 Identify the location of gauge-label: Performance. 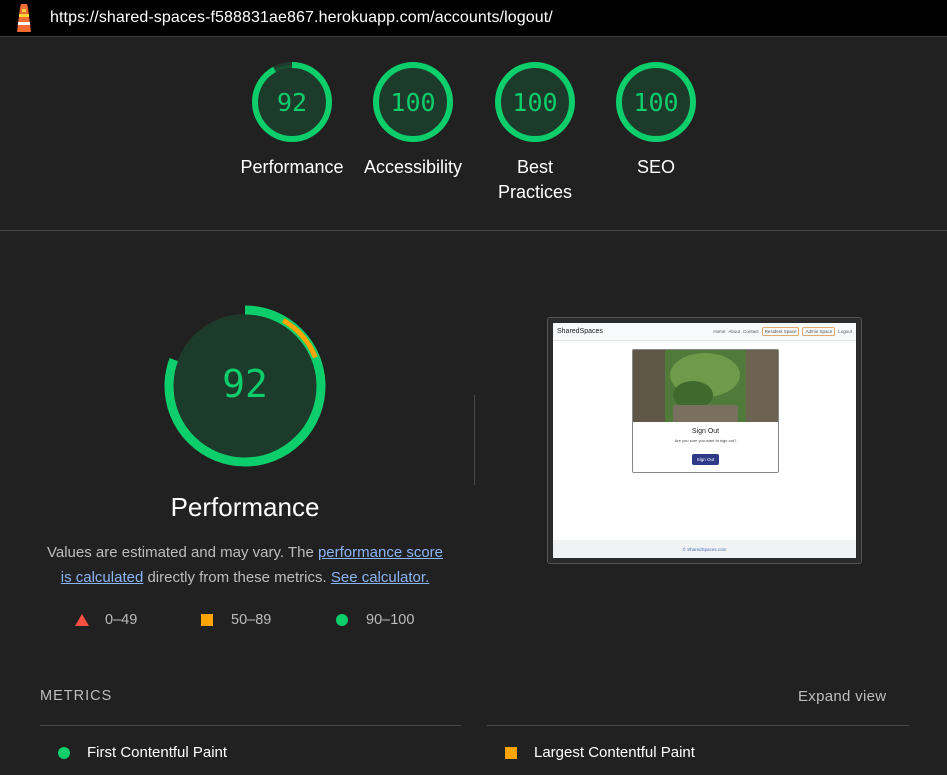
(292, 167).